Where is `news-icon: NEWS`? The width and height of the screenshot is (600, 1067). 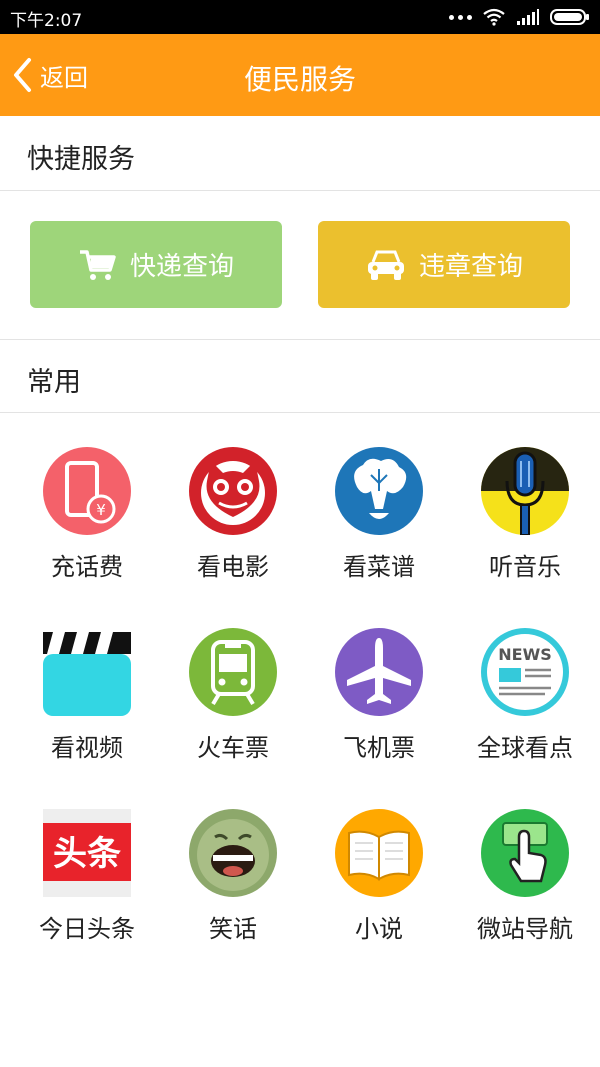
news-icon: NEWS is located at coordinates (525, 672).